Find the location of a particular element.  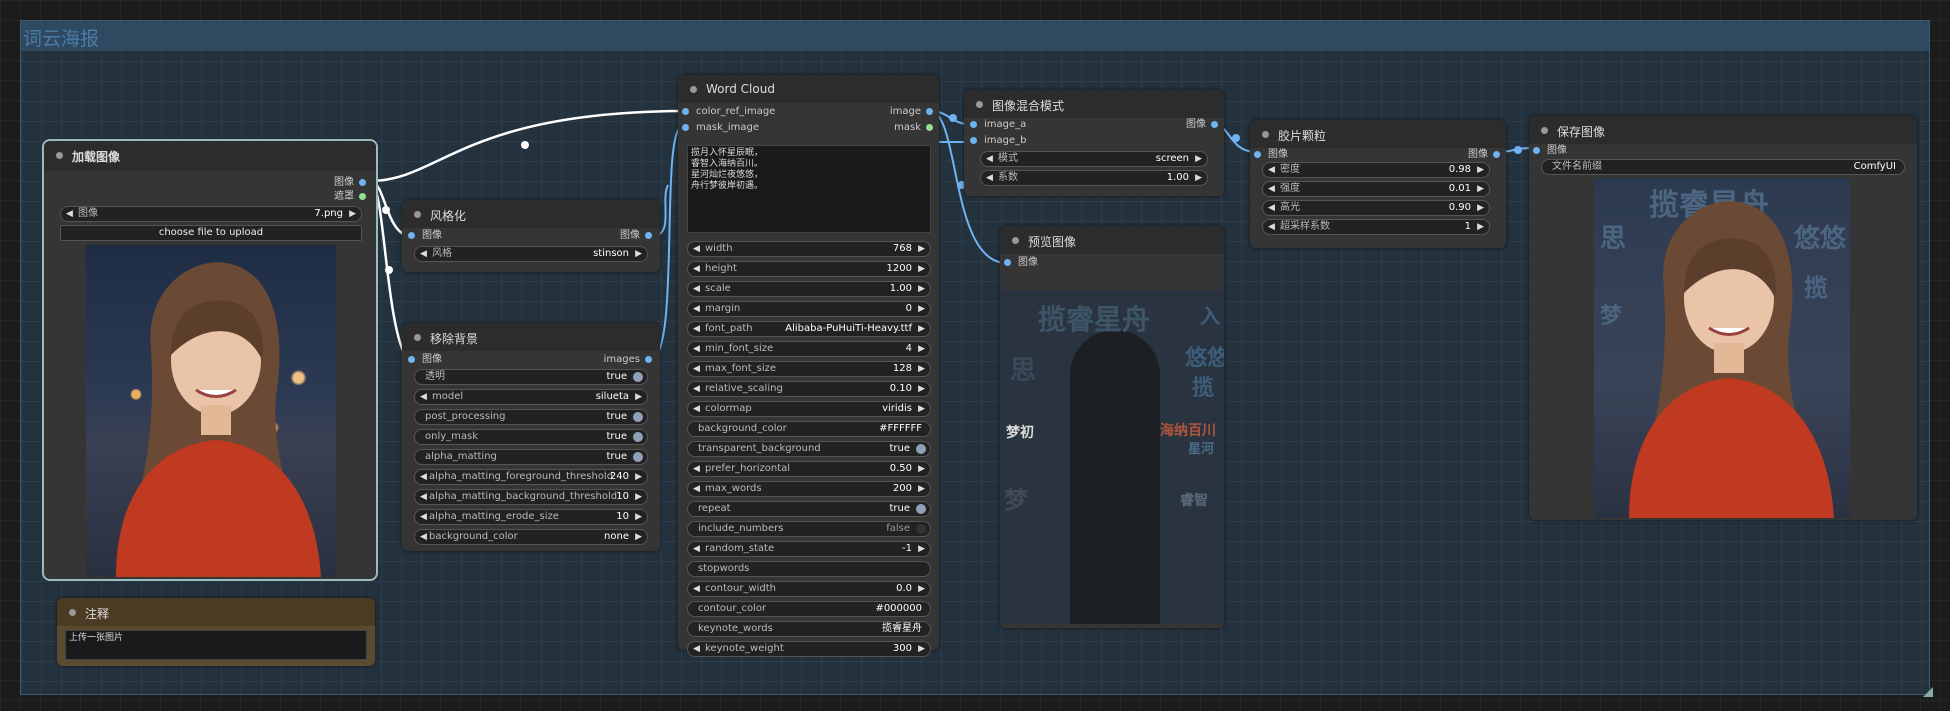

widget-density: ◀ 密度 0.98 ▶ is located at coordinates (1376, 170).